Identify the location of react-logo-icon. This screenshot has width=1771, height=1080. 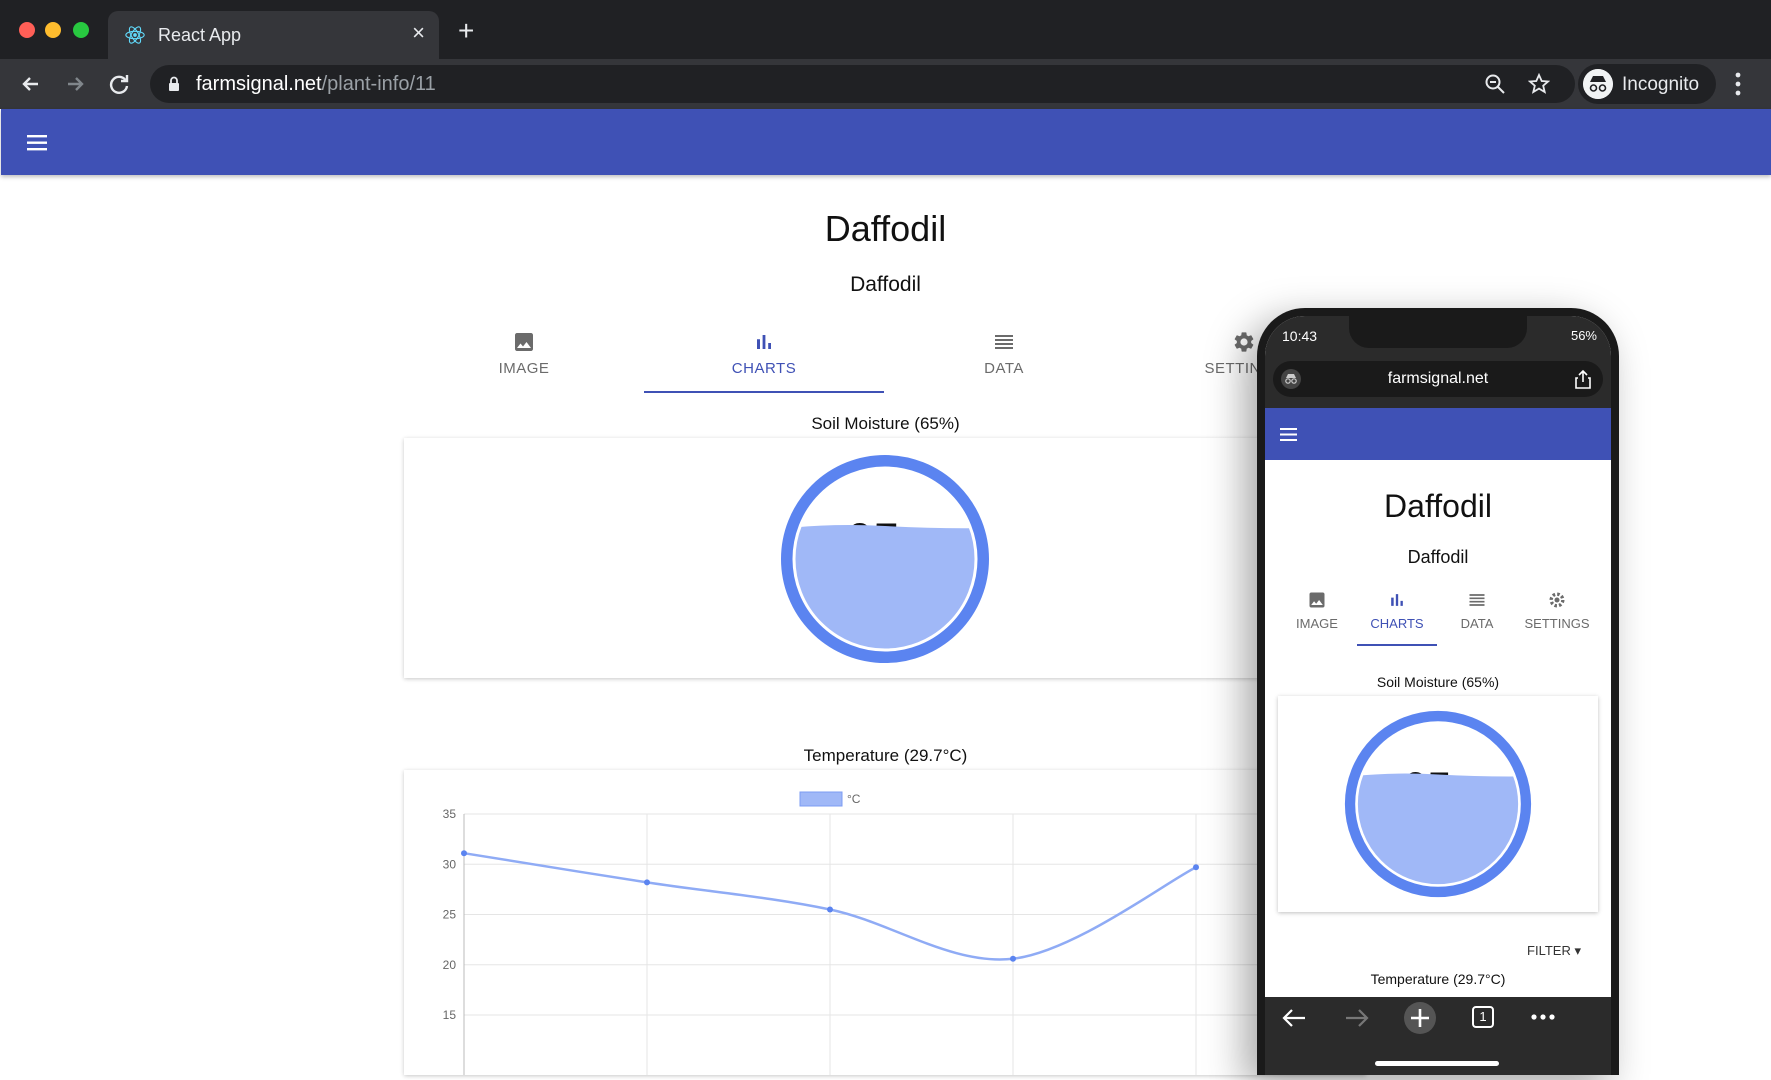
(135, 35).